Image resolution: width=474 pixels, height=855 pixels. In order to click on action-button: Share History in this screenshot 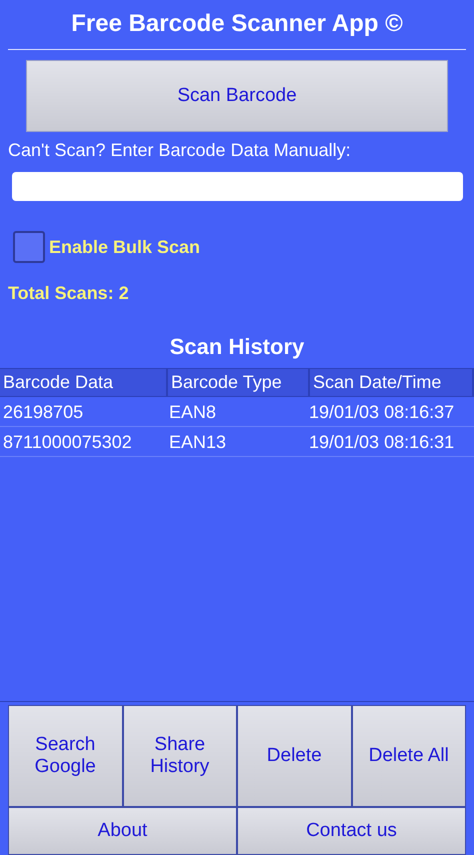, I will do `click(179, 756)`.